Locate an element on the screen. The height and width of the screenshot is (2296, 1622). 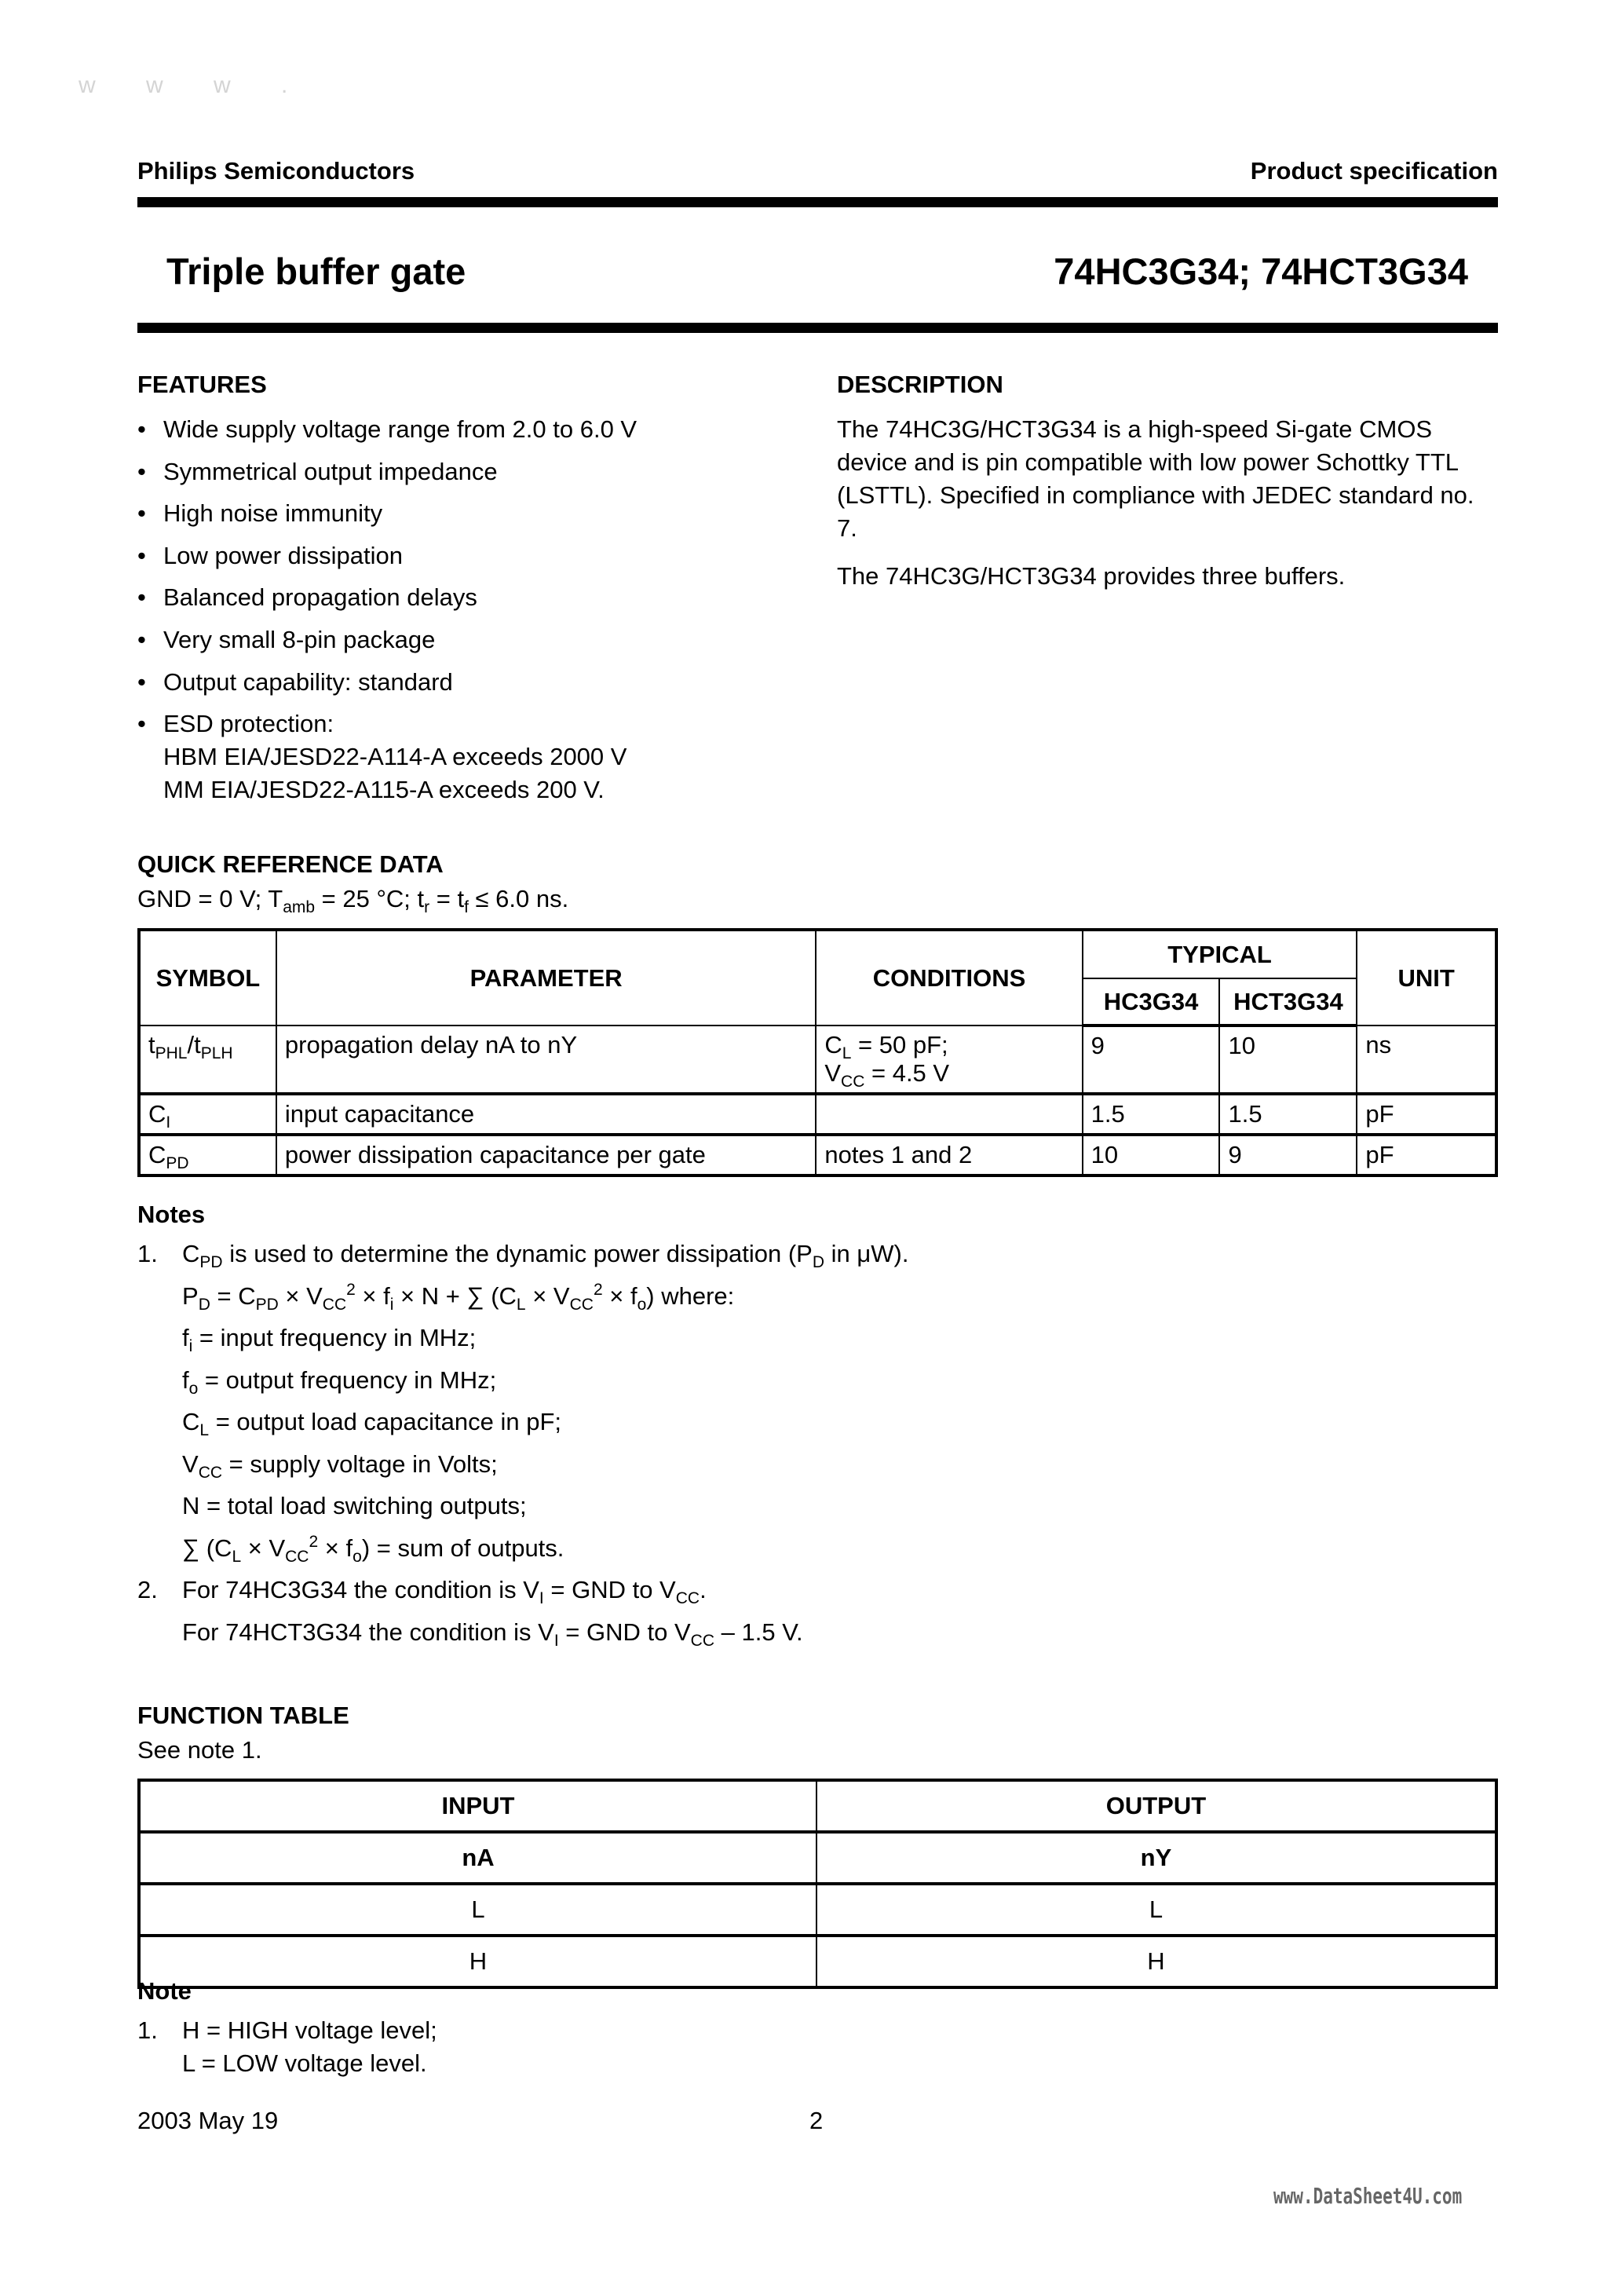
notes-heading: Notes is located at coordinates (171, 1214).